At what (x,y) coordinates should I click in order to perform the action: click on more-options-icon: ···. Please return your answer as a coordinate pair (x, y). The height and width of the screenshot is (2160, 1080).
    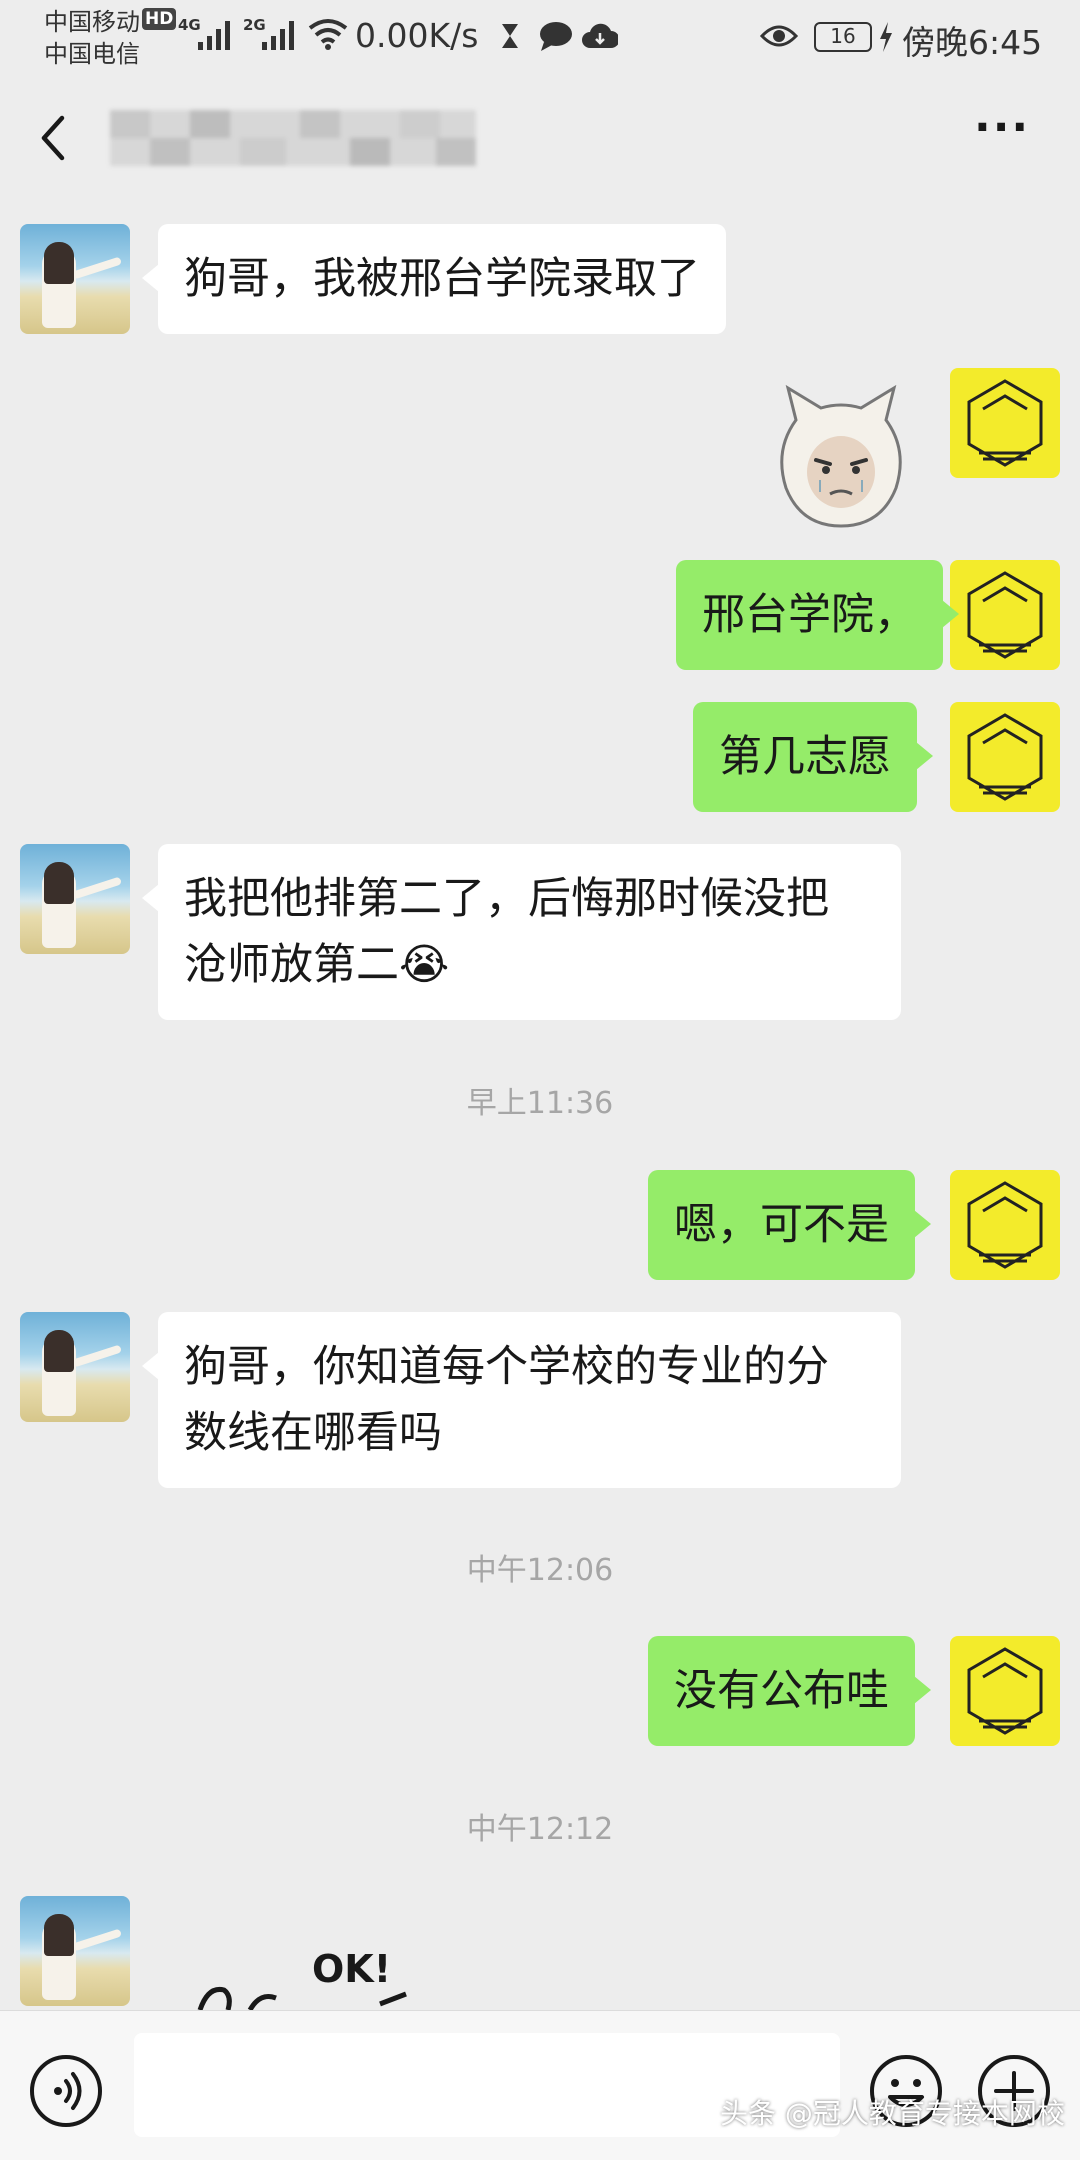
    Looking at the image, I should click on (1004, 132).